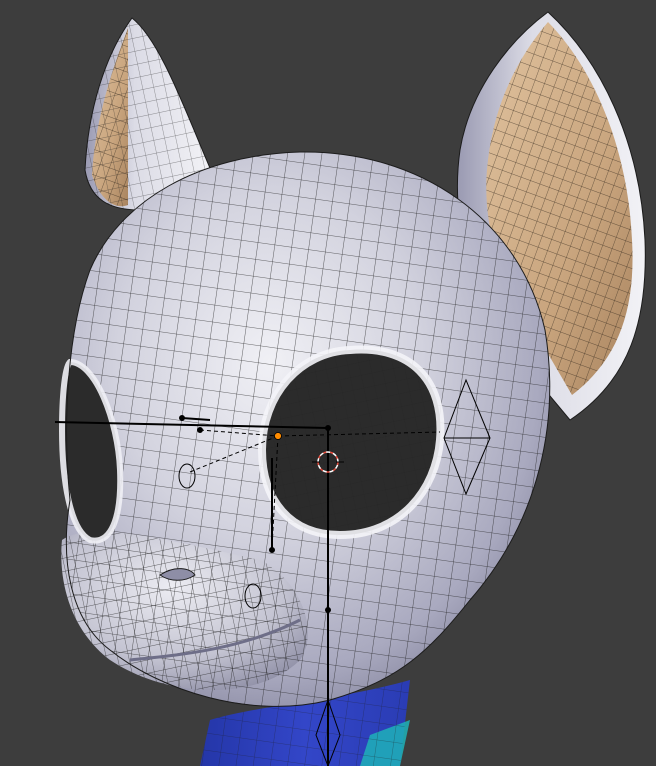  What do you see at coordinates (278, 436) in the screenshot?
I see `selected-bone-joint` at bounding box center [278, 436].